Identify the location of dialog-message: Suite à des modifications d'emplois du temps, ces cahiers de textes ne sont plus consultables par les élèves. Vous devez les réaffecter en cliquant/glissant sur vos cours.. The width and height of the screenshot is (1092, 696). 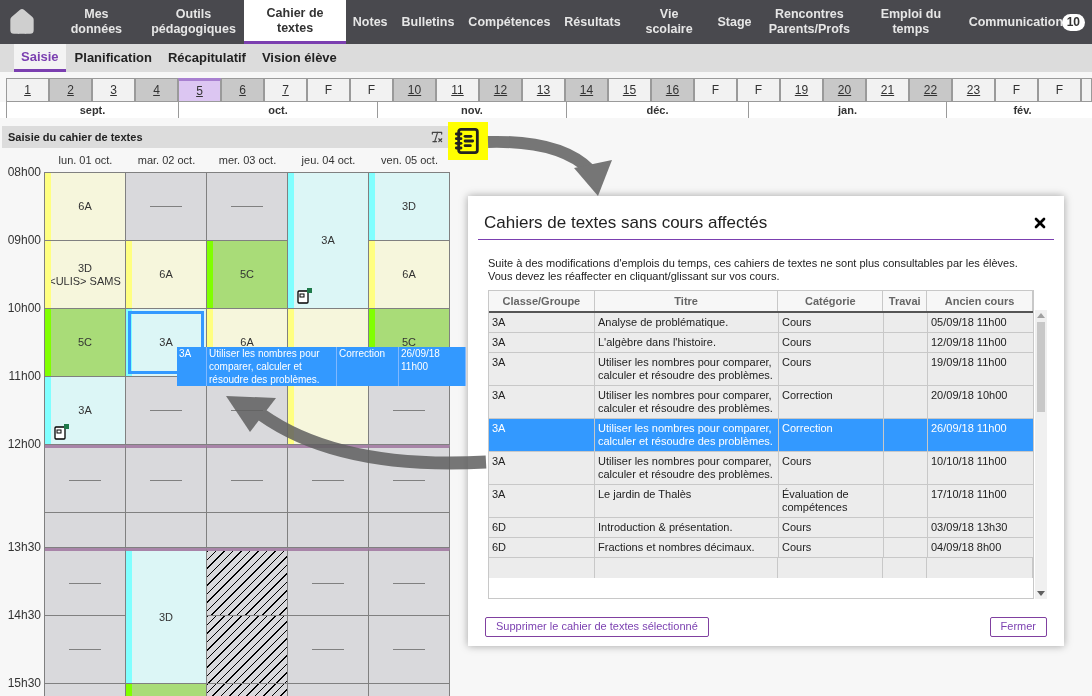
(753, 269).